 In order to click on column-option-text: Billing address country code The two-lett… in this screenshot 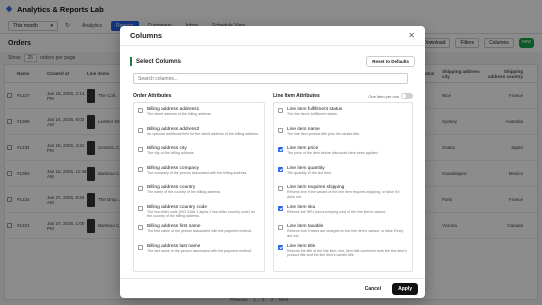, I will do `click(203, 213)`.